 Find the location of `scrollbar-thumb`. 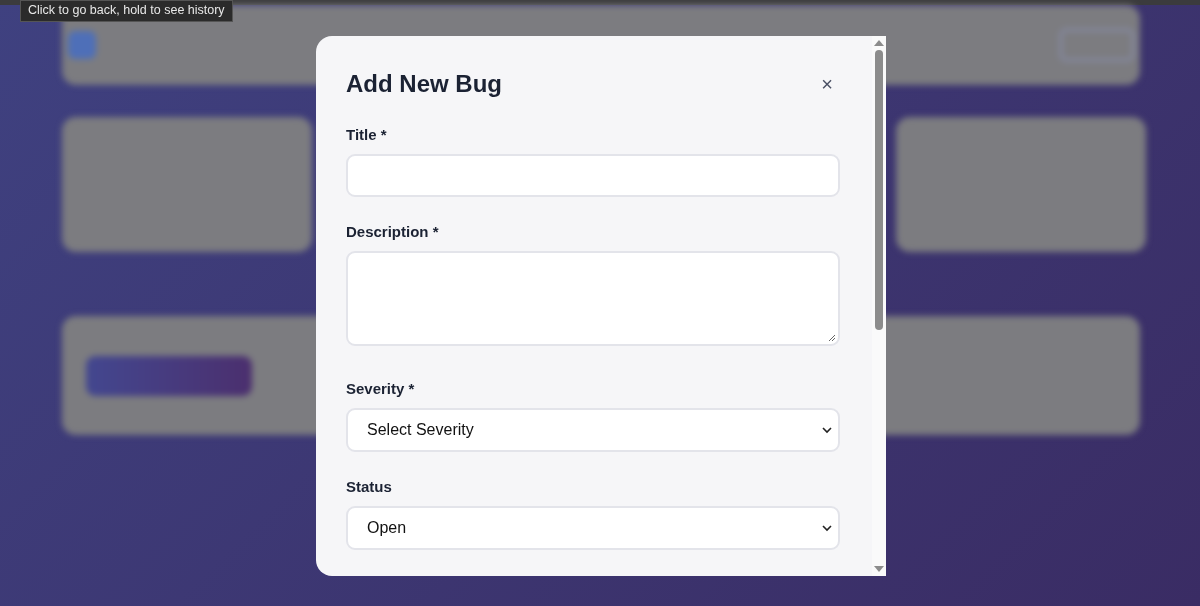

scrollbar-thumb is located at coordinates (879, 190).